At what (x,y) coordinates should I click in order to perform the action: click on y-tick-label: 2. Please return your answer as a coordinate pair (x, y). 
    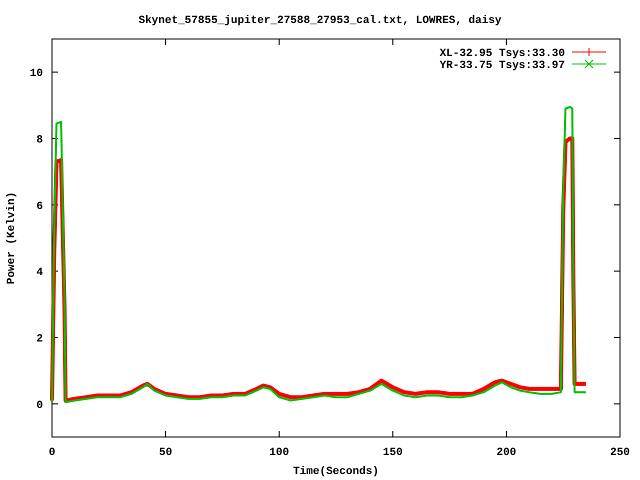
    Looking at the image, I should click on (39, 340).